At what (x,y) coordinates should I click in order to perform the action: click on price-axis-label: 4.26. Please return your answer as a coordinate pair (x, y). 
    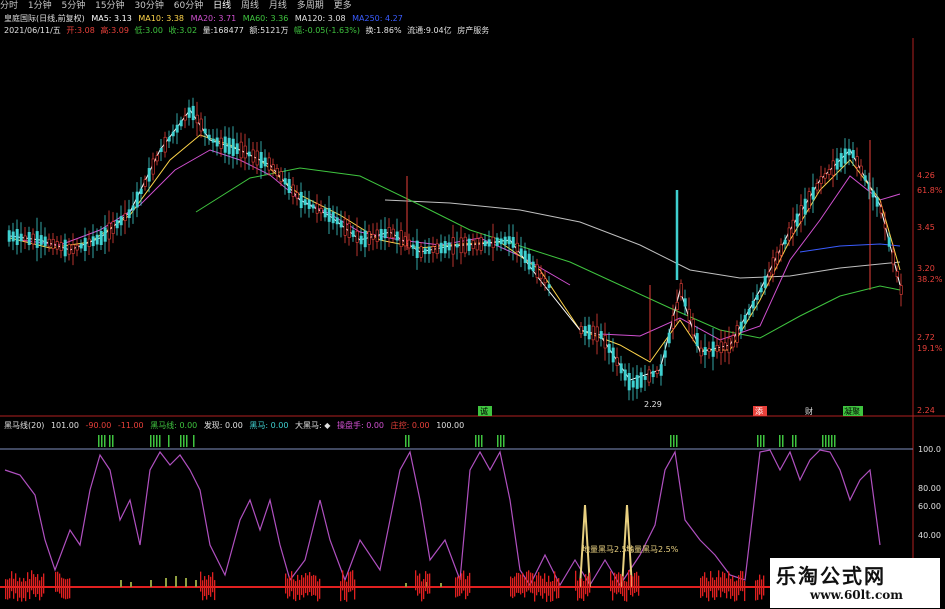
    Looking at the image, I should click on (926, 175).